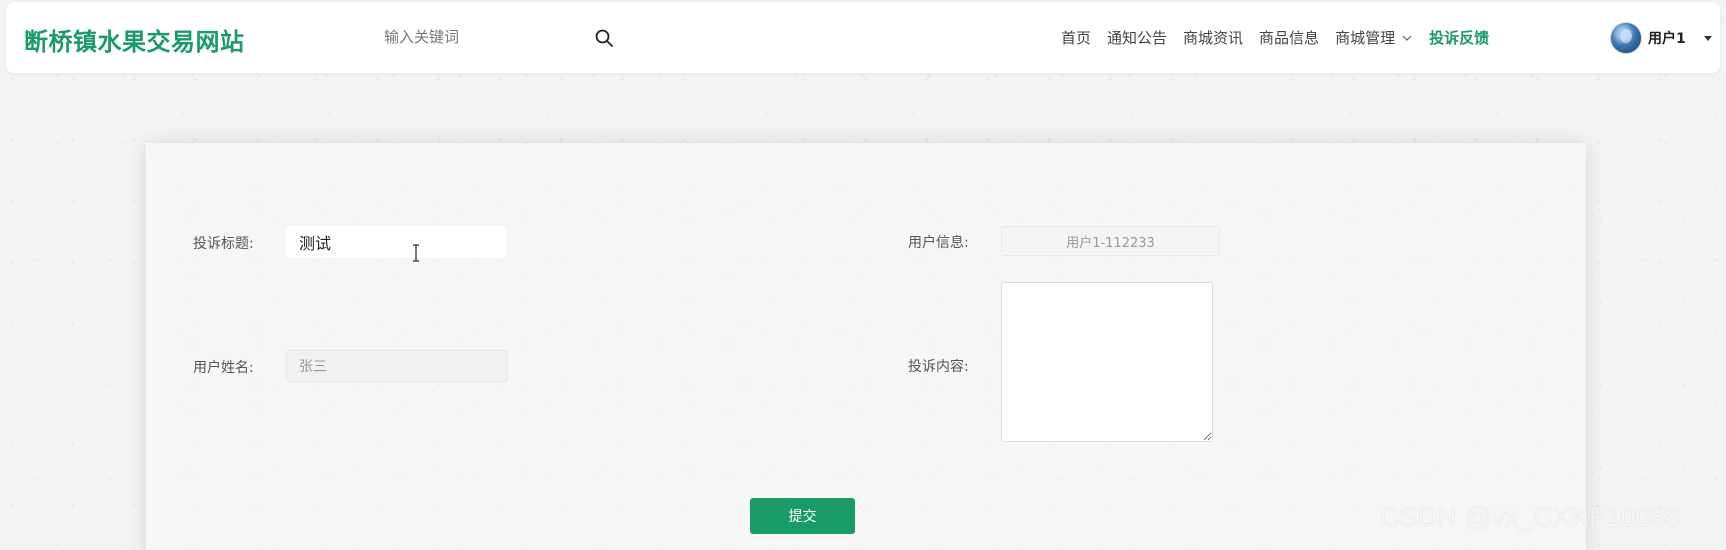 The image size is (1726, 550). I want to click on nav-mall-management-label: 商城管理, so click(1365, 38).